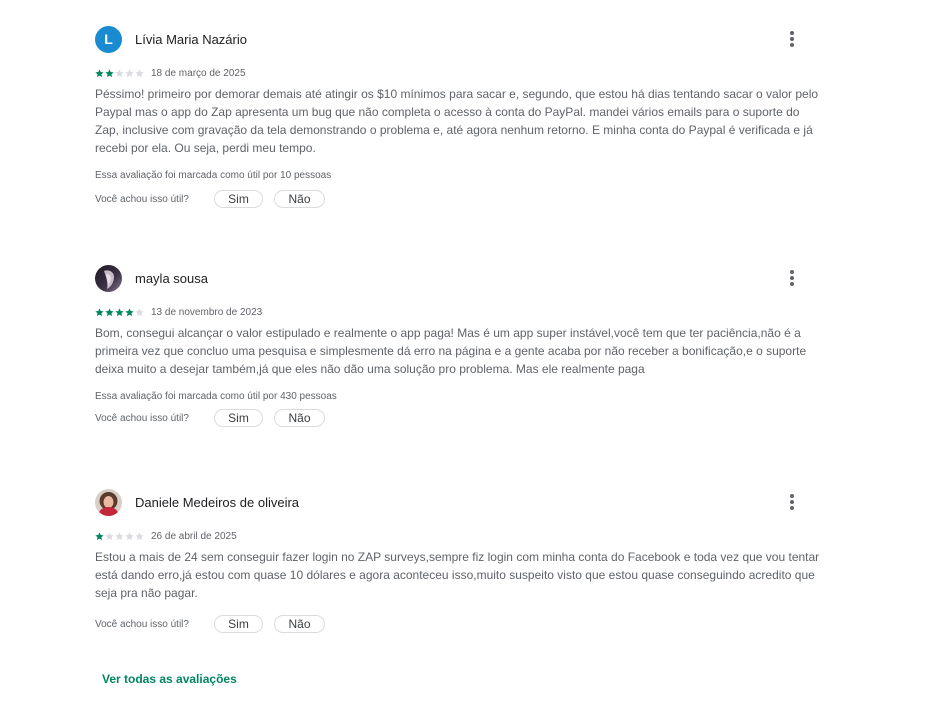  I want to click on review-header: L Lívia Maria Nazário, so click(457, 39).